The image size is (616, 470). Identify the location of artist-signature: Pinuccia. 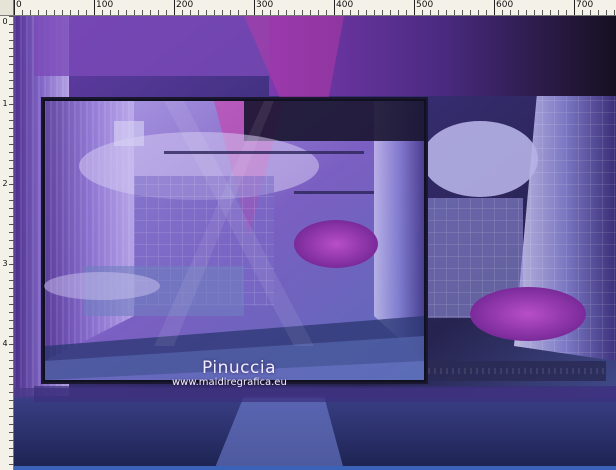
(239, 368).